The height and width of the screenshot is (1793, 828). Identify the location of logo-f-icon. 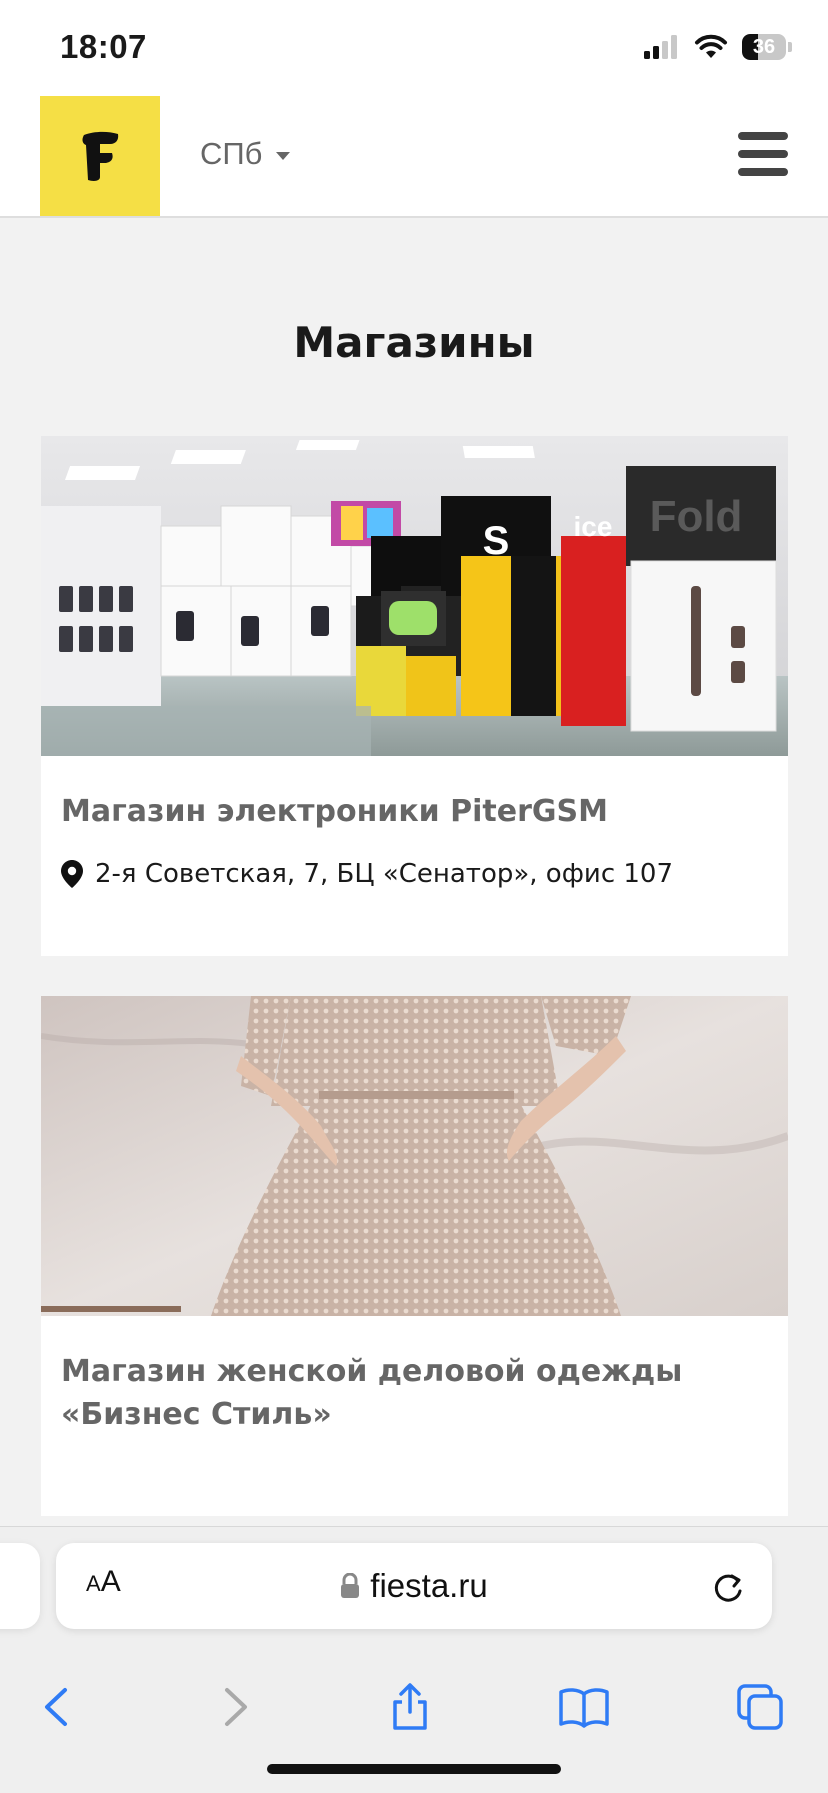
(100, 156).